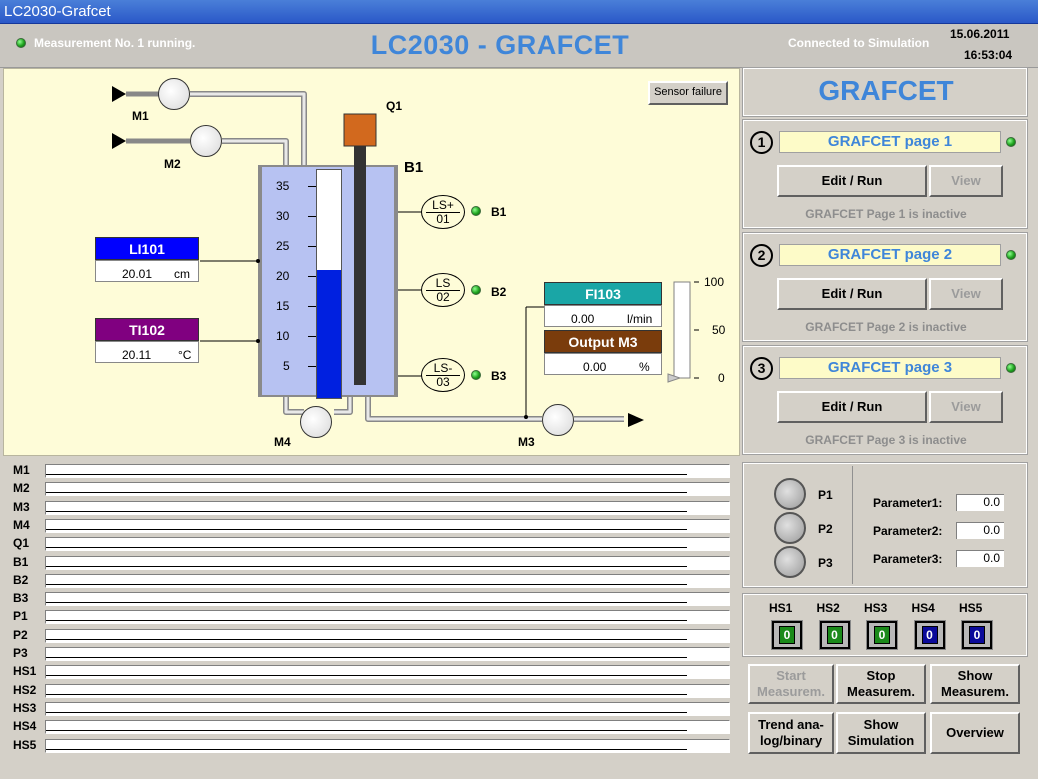 The width and height of the screenshot is (1038, 779). I want to click on tank-scale-label: 5, so click(286, 366).